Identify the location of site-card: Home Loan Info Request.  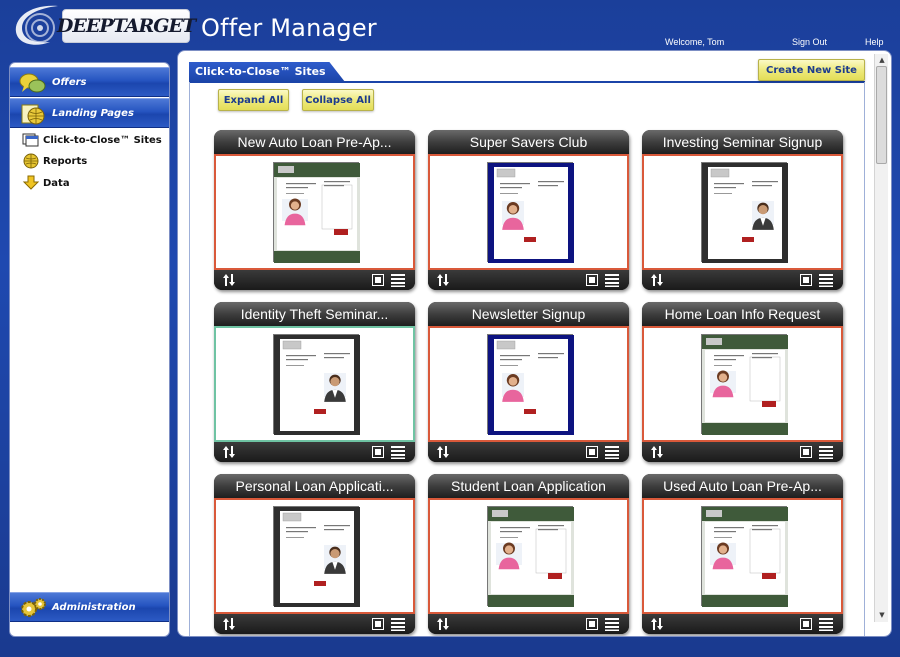
(742, 382).